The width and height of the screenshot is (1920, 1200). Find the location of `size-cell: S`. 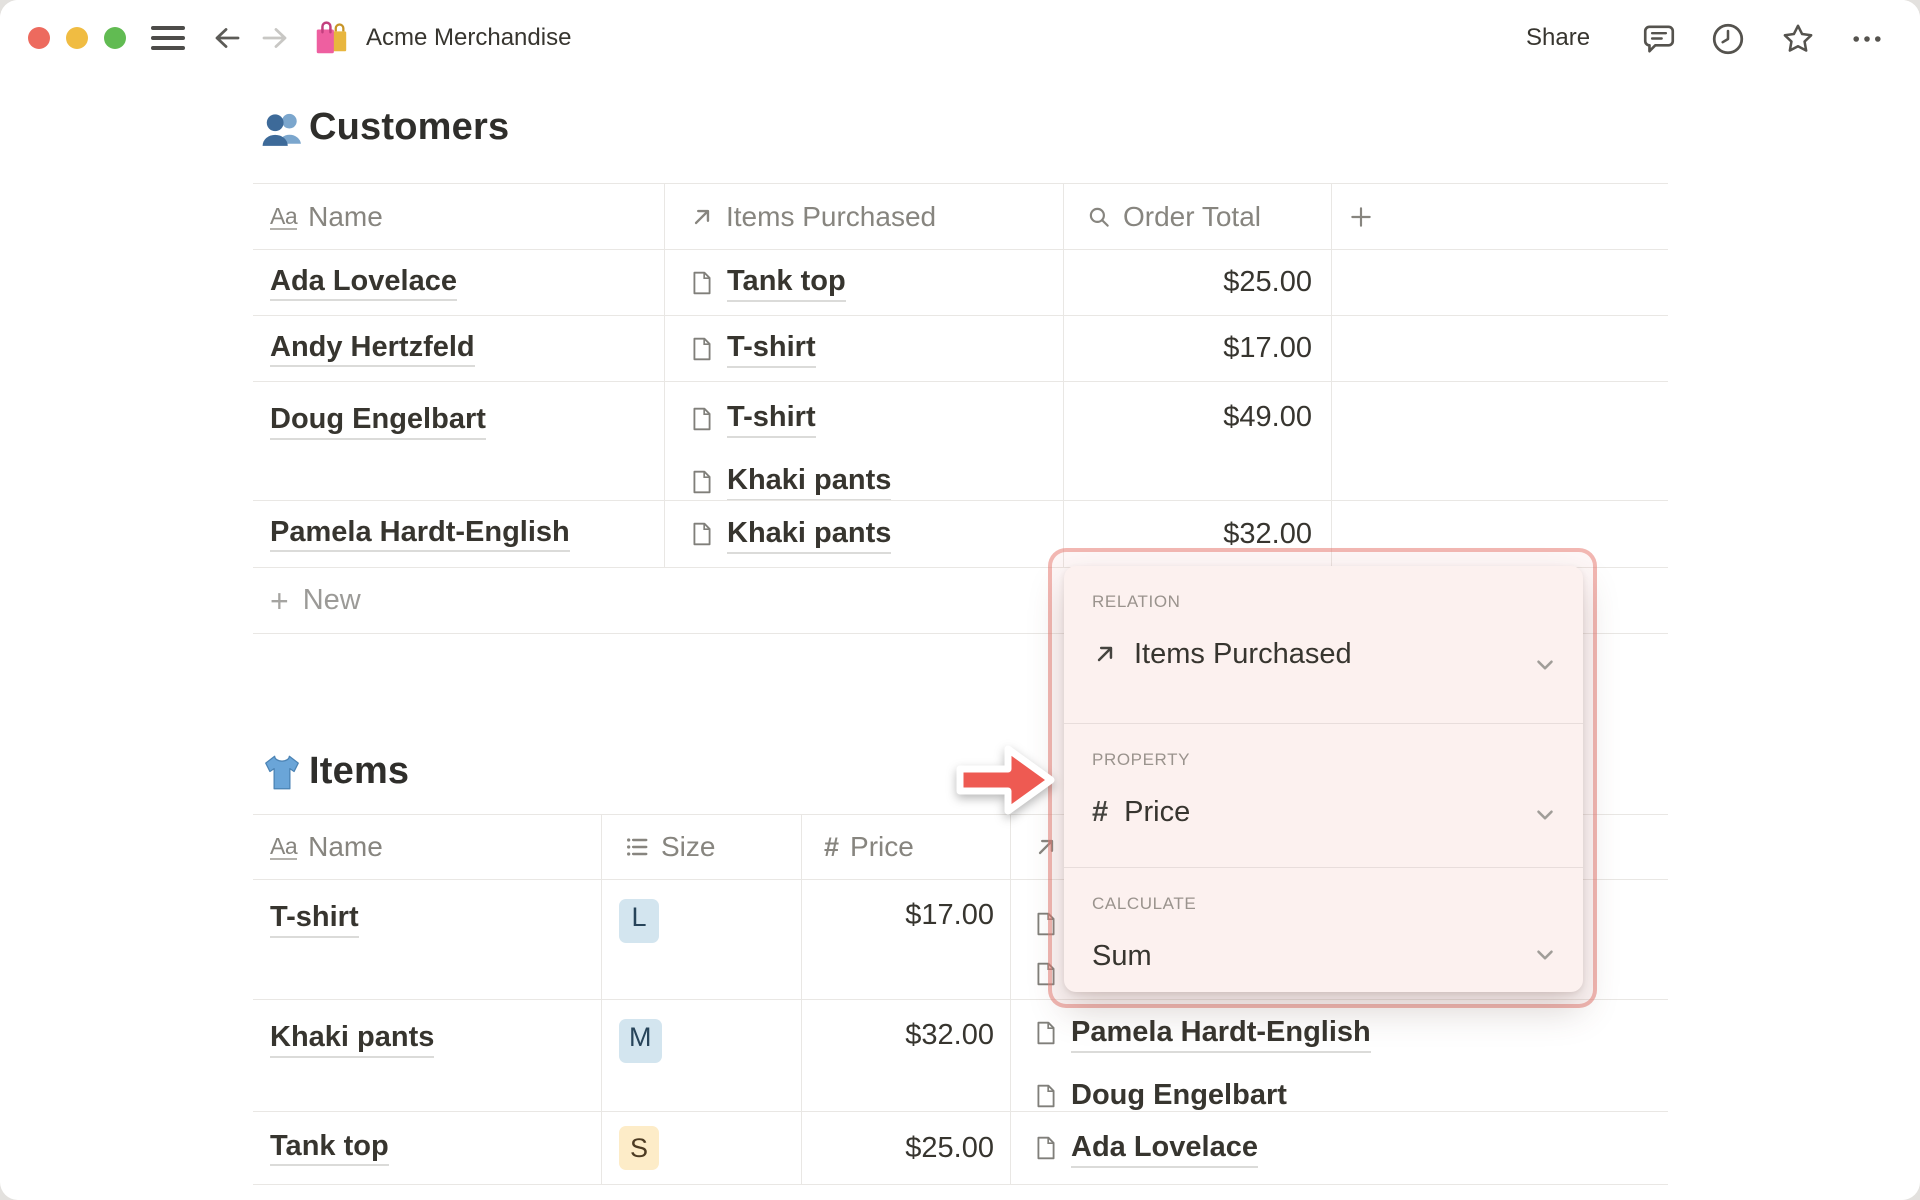

size-cell: S is located at coordinates (702, 1148).